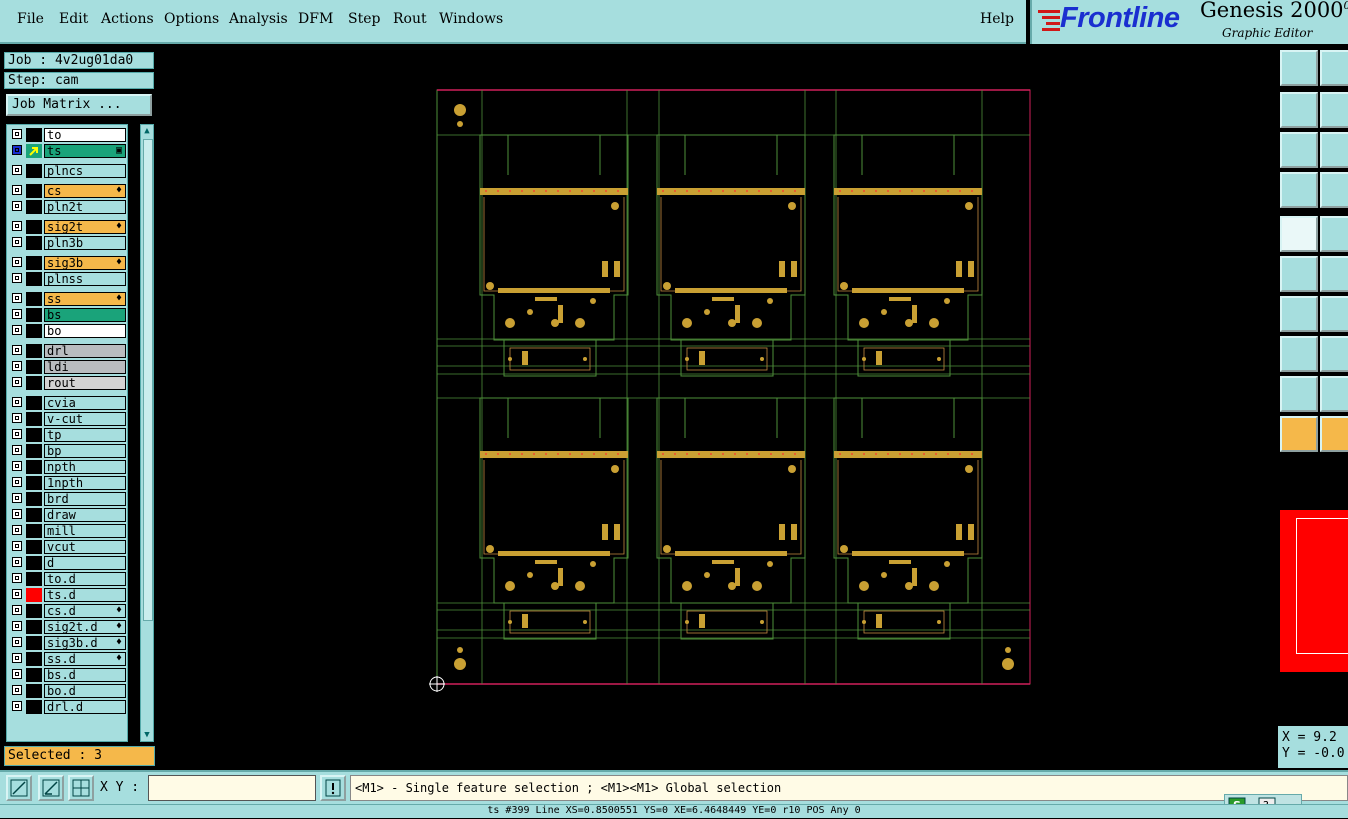  I want to click on layer-row-mill: mill, so click(68, 531).